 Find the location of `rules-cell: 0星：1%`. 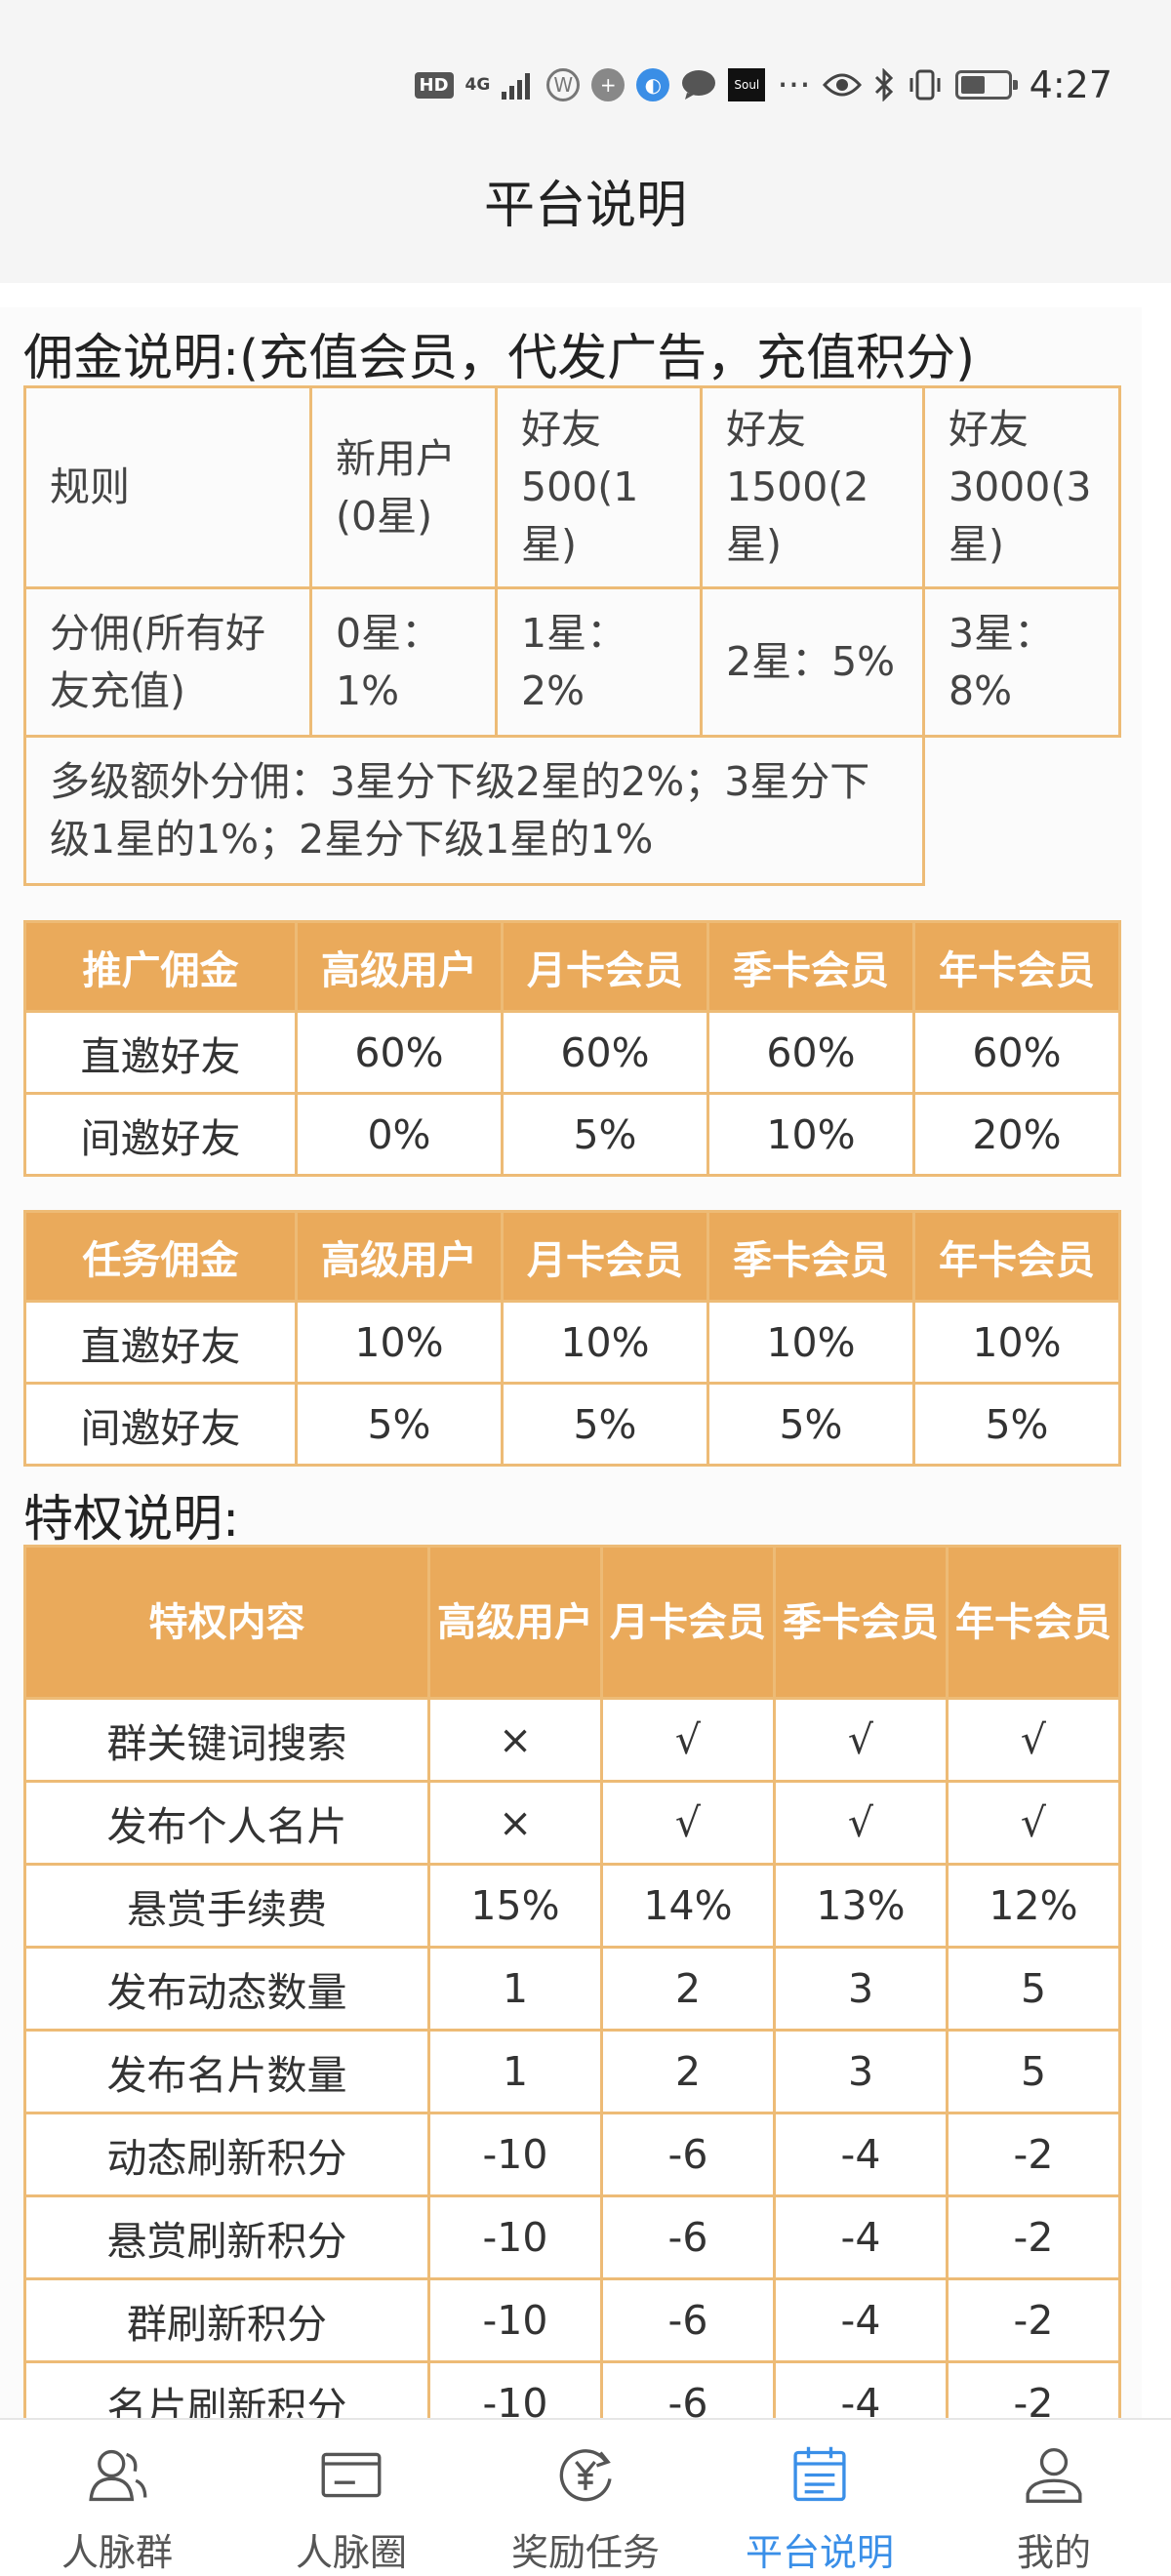

rules-cell: 0星：1% is located at coordinates (403, 662).